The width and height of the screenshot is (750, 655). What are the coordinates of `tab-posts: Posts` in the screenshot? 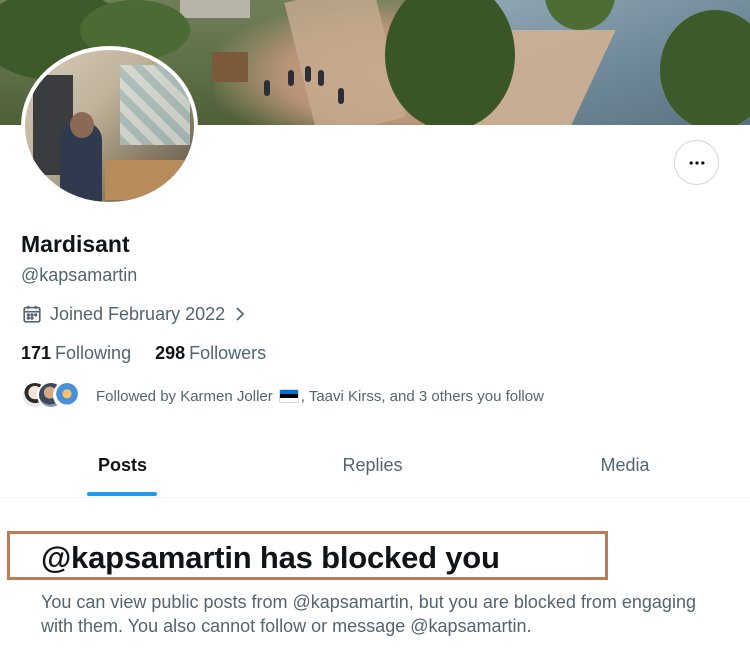 It's located at (122, 465).